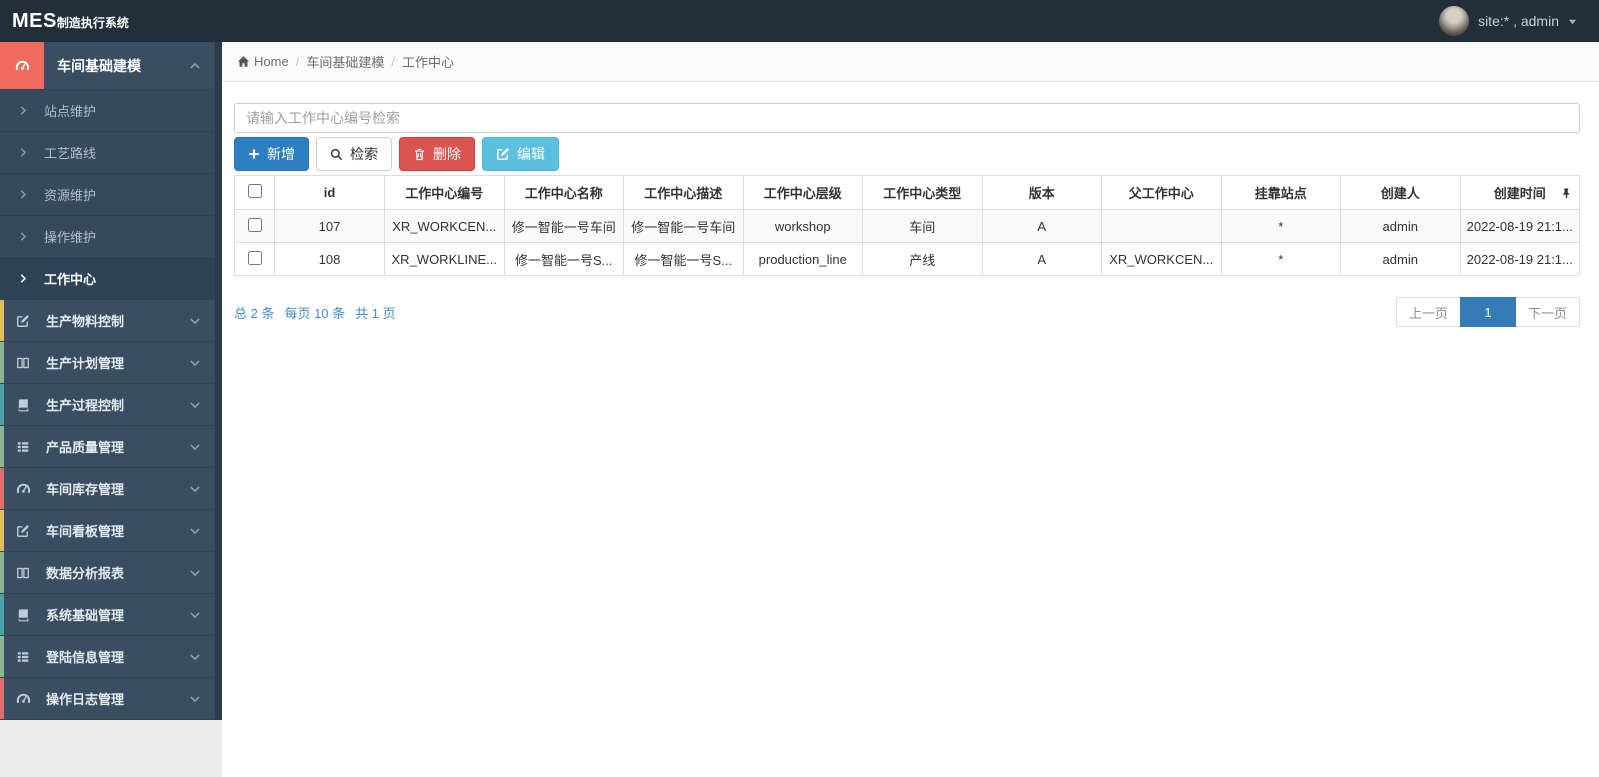 This screenshot has width=1599, height=777. What do you see at coordinates (1518, 21) in the screenshot?
I see `user-label: site:* , admin` at bounding box center [1518, 21].